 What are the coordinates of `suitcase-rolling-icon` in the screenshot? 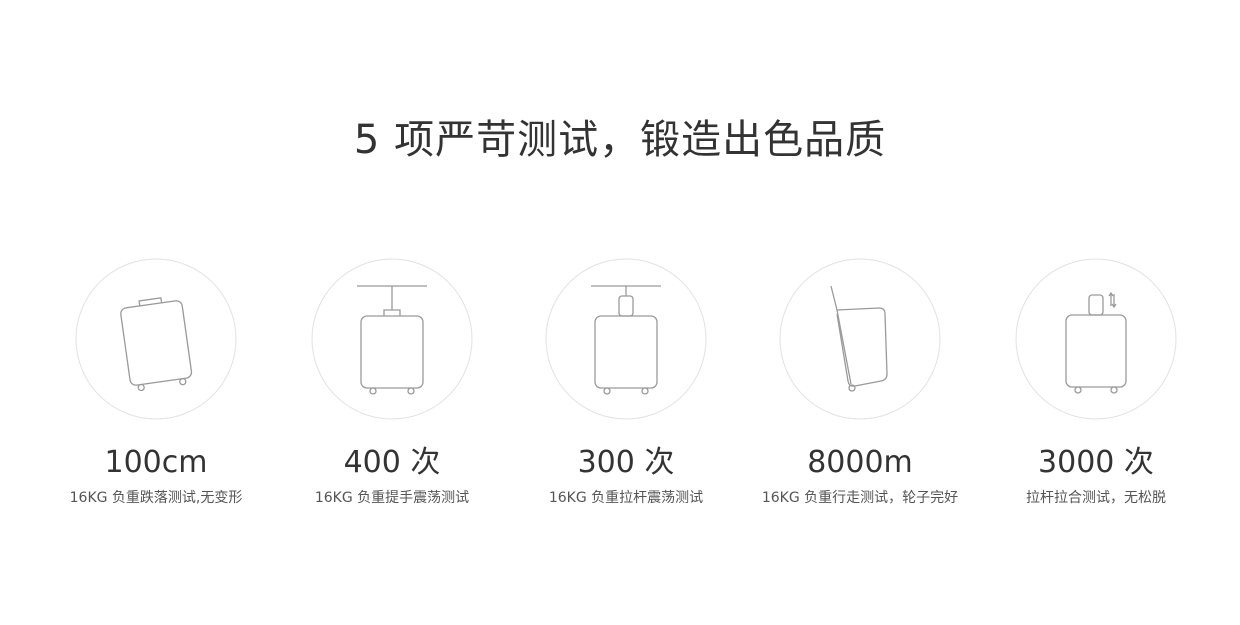 It's located at (860, 339).